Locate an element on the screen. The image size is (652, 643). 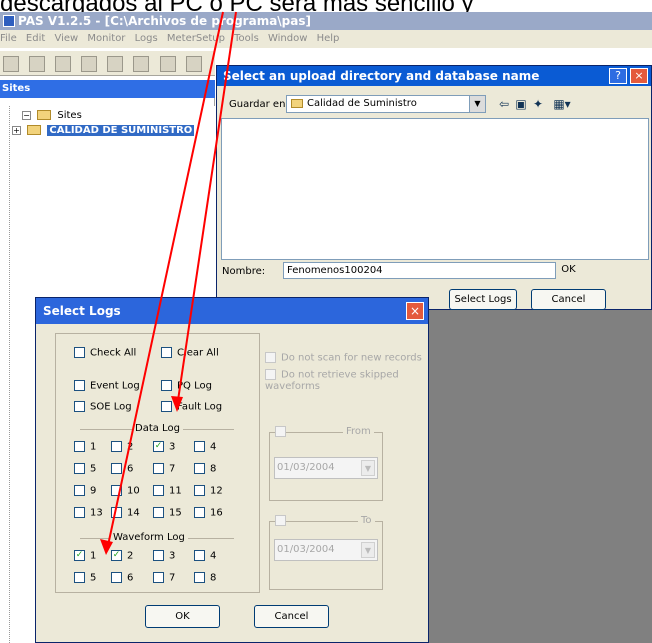
sites-icon is located at coordinates (44, 115).